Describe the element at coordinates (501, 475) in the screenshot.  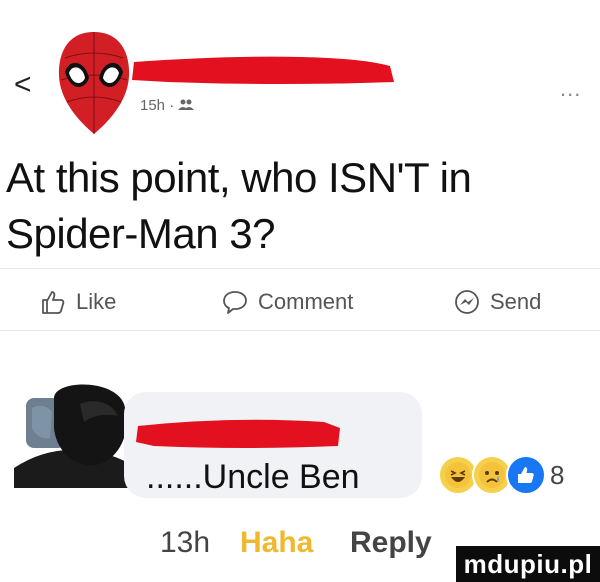
I see `comment-reactions: 8` at that location.